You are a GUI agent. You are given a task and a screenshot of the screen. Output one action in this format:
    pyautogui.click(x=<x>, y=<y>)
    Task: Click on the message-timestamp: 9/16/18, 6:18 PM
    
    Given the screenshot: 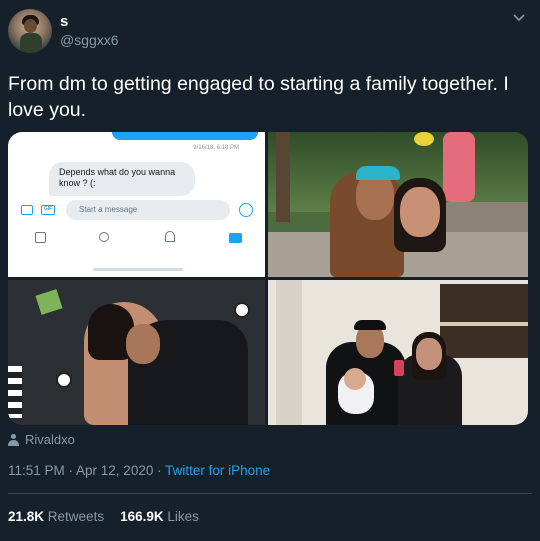 What is the action you would take?
    pyautogui.click(x=216, y=148)
    